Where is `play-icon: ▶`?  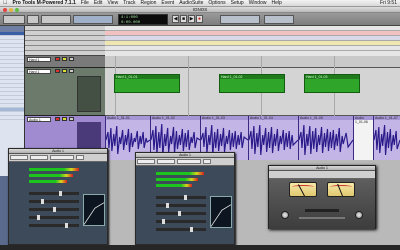
play-icon: ▶ is located at coordinates (191, 19).